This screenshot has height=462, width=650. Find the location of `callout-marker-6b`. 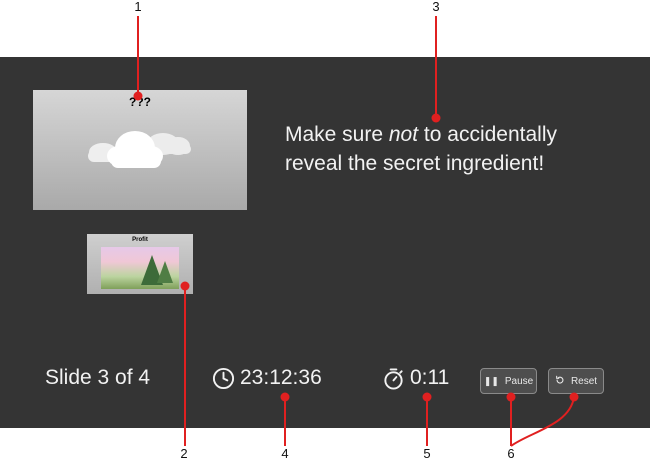

callout-marker-6b is located at coordinates (574, 397).